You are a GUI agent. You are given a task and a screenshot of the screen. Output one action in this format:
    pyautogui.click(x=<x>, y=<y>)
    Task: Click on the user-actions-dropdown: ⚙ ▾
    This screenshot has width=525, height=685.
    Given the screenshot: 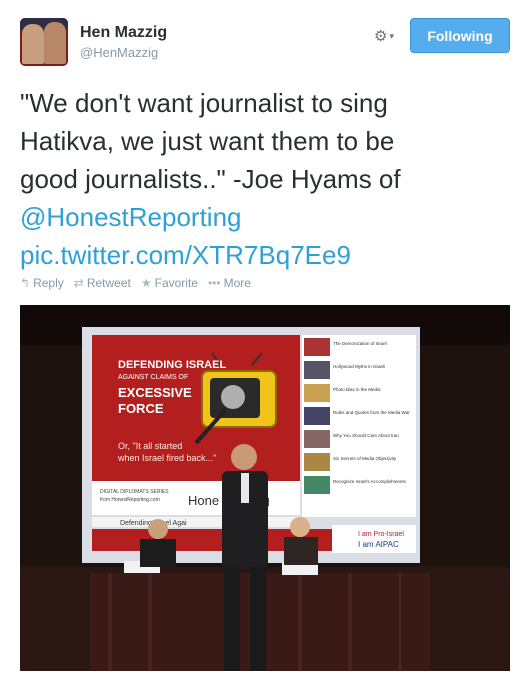 What is the action you would take?
    pyautogui.click(x=389, y=36)
    